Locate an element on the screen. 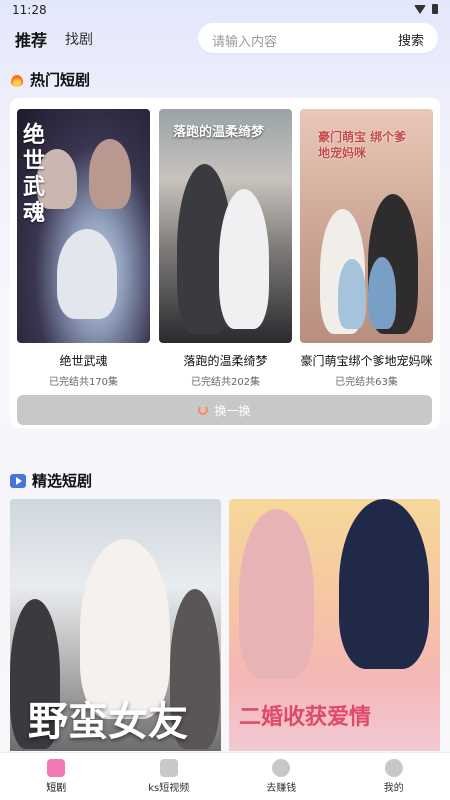 Image resolution: width=450 pixels, height=800 pixels. featured-drama-poster: 二婚收获爱情 is located at coordinates (334, 625).